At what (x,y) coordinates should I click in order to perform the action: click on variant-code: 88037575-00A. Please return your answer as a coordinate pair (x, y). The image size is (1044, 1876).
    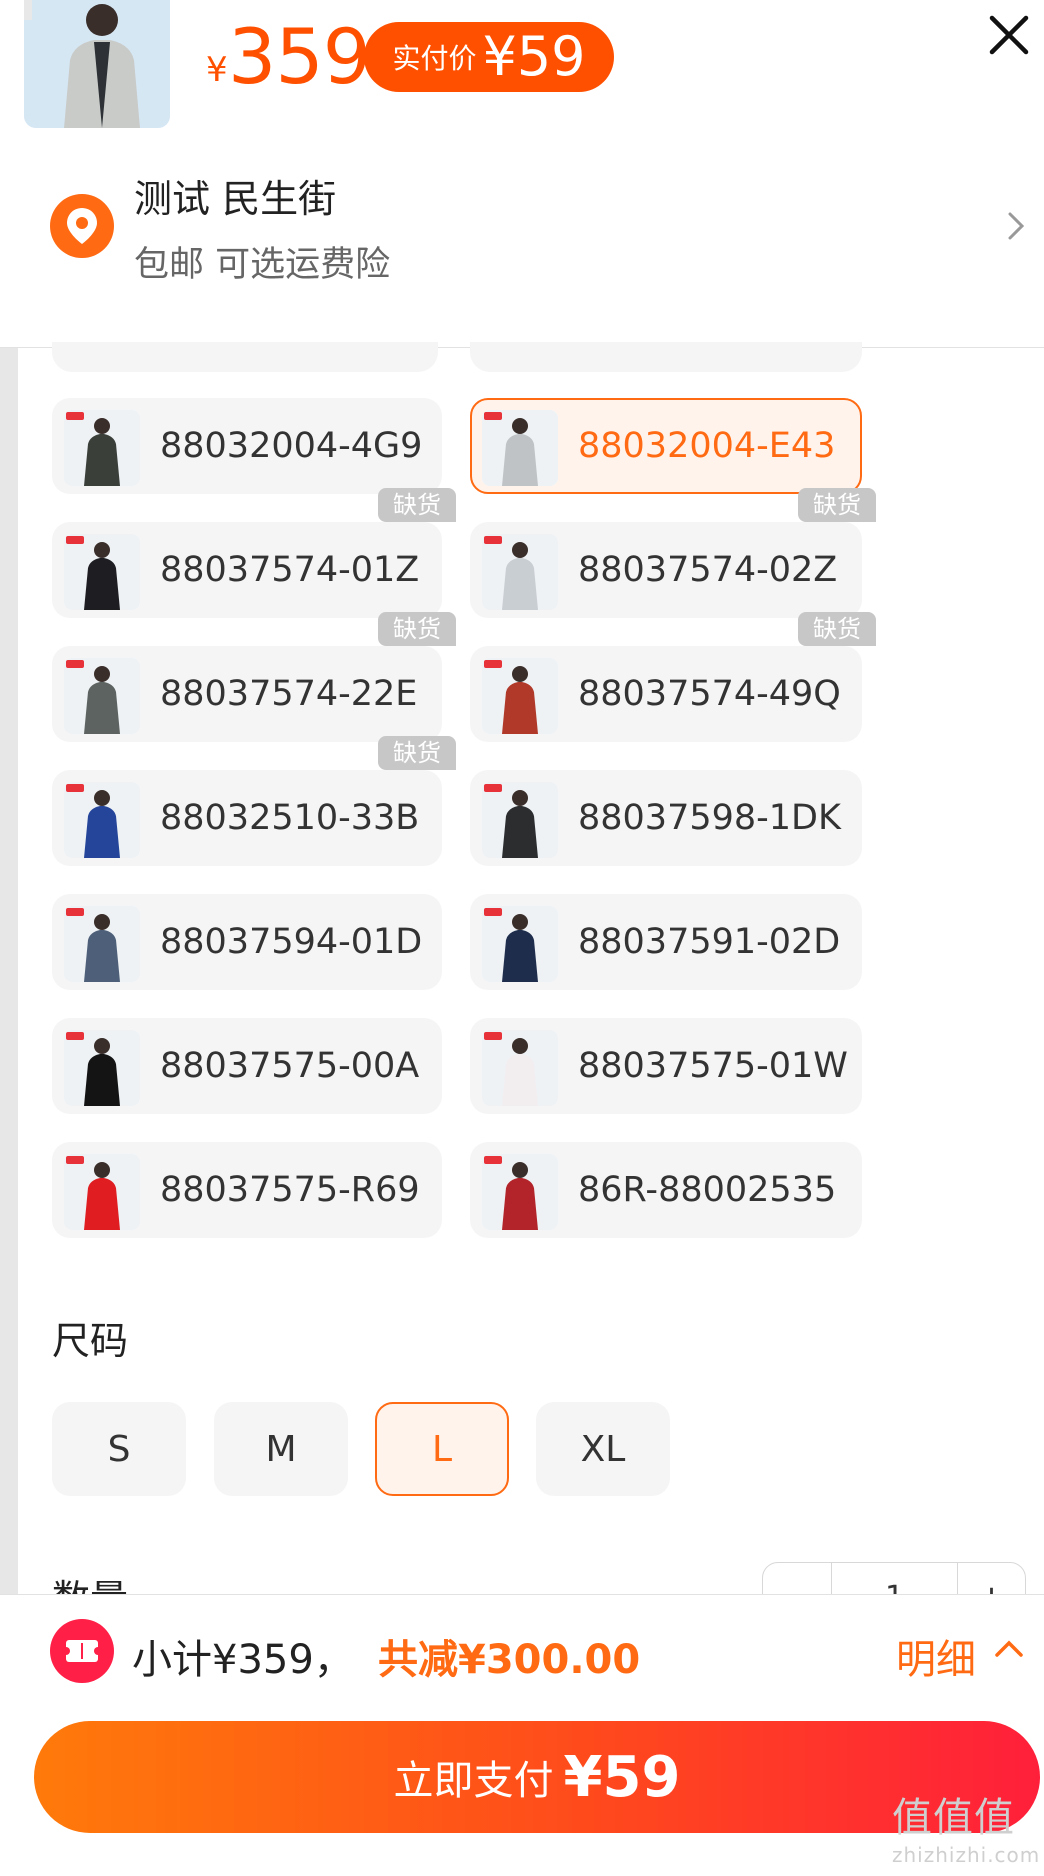
    Looking at the image, I should click on (290, 1066).